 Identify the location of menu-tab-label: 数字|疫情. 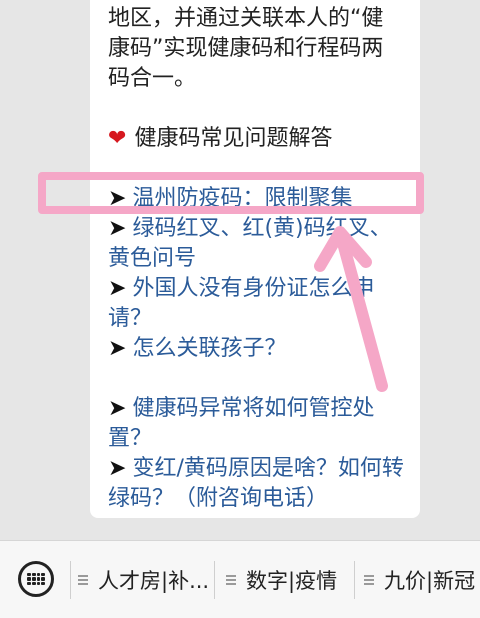
(292, 581).